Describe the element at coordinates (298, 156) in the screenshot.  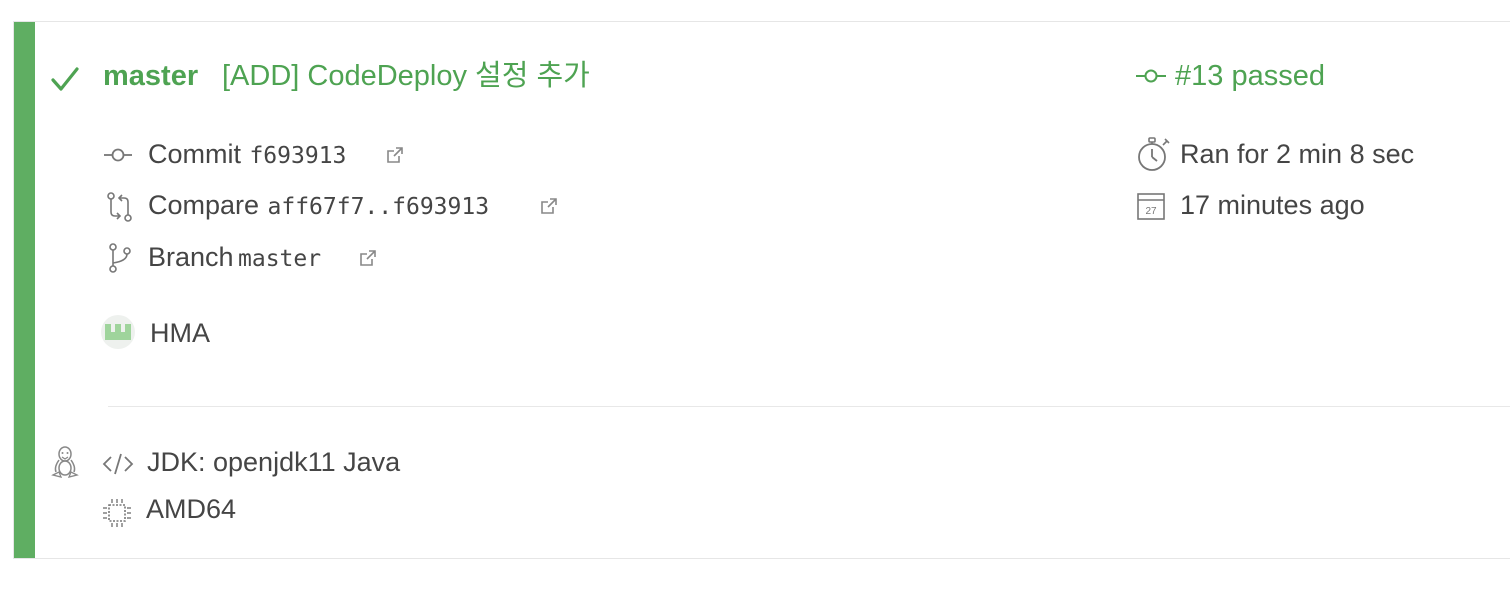
I see `commit-sha: f693913` at that location.